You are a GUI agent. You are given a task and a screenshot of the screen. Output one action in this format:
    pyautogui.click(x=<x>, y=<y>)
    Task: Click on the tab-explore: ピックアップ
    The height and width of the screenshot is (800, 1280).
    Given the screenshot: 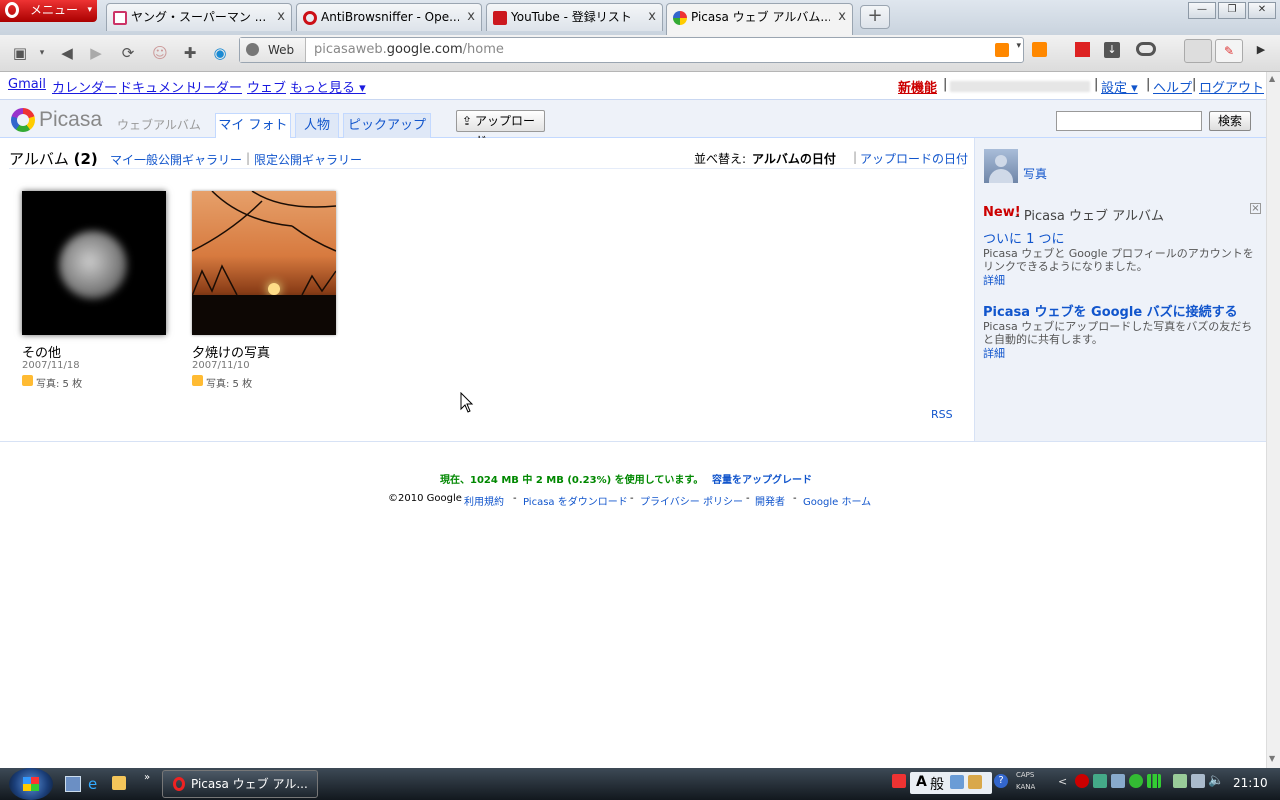 What is the action you would take?
    pyautogui.click(x=387, y=125)
    